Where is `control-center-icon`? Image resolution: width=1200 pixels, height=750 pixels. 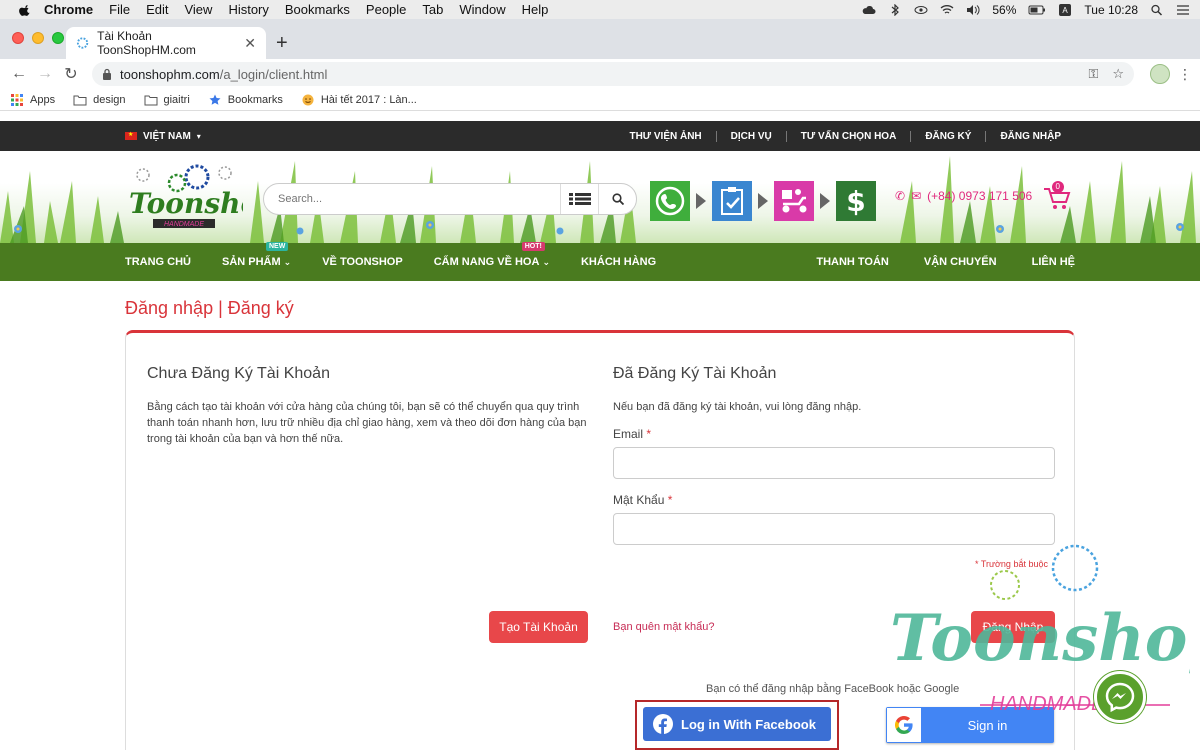
control-center-icon is located at coordinates (1183, 10).